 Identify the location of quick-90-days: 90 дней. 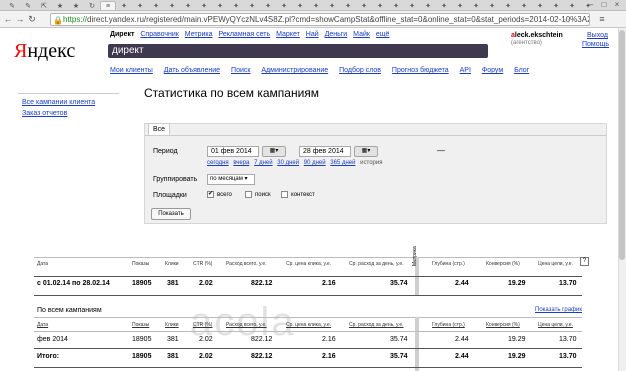
(315, 163).